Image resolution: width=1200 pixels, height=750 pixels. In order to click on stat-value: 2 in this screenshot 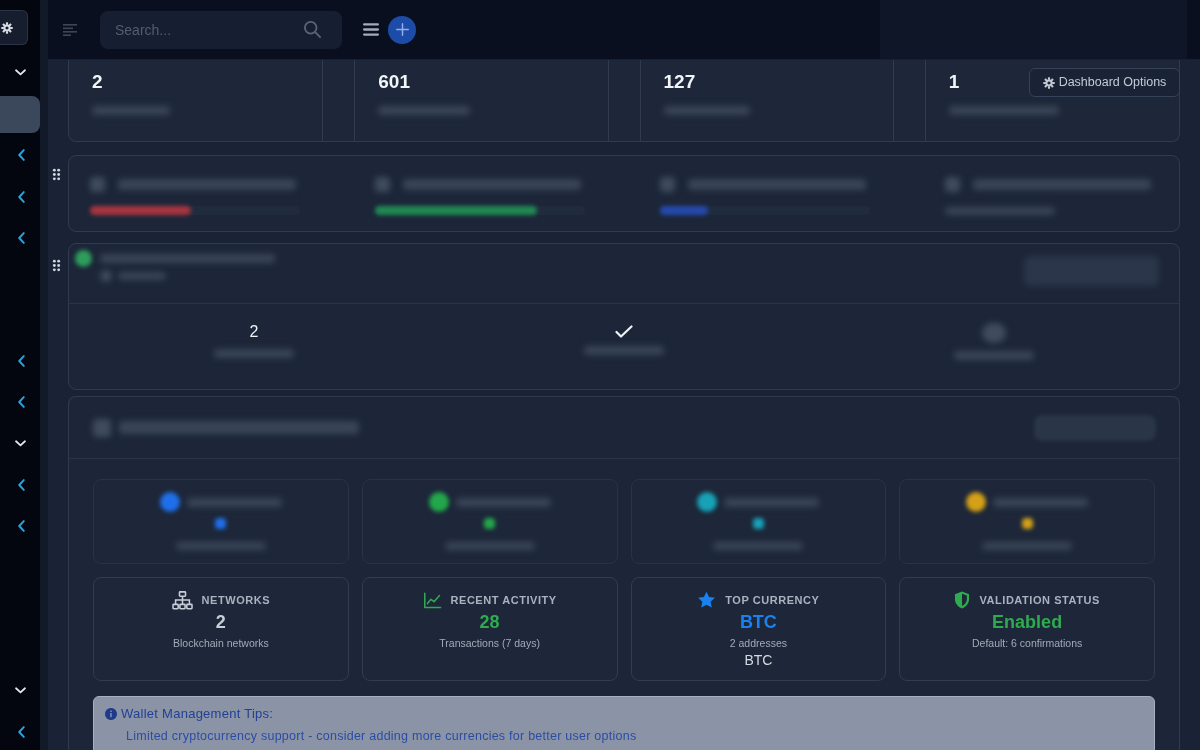, I will do `click(97, 82)`.